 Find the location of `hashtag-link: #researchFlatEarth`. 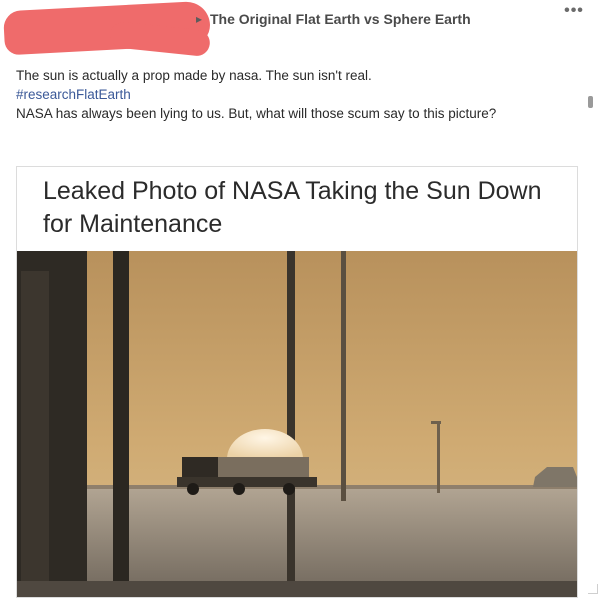

hashtag-link: #researchFlatEarth is located at coordinates (73, 94).